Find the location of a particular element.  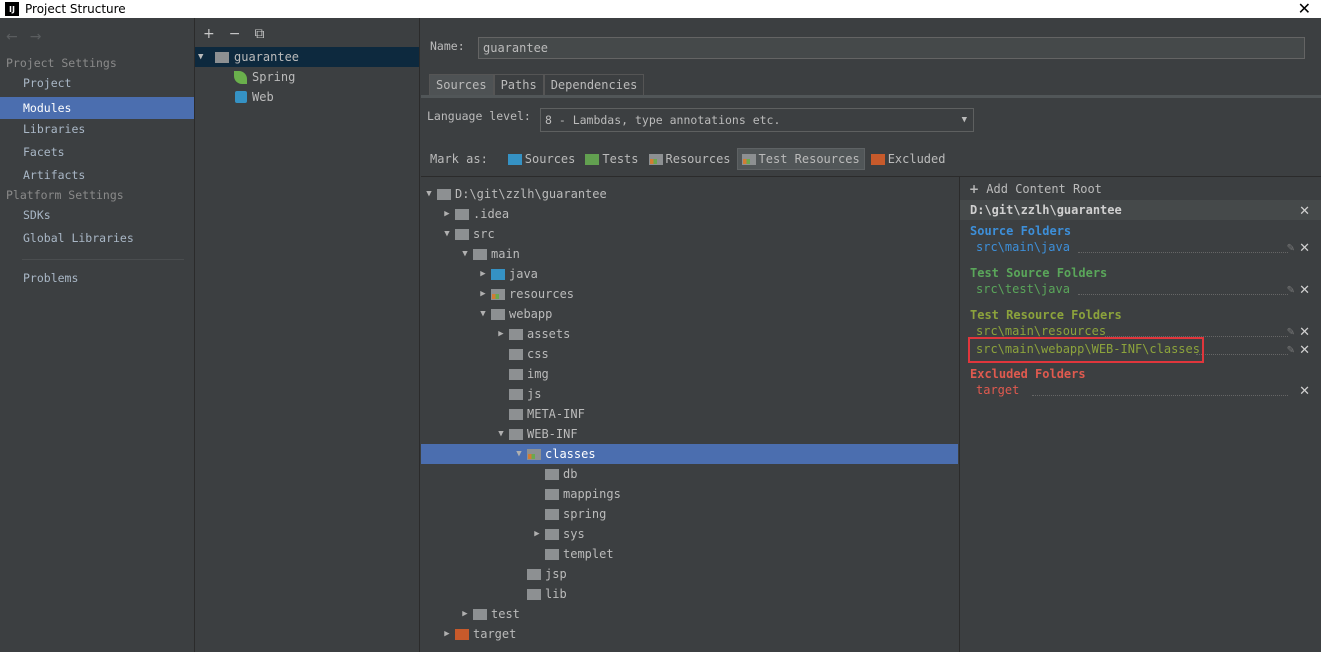

module-folder-icon is located at coordinates (222, 57).